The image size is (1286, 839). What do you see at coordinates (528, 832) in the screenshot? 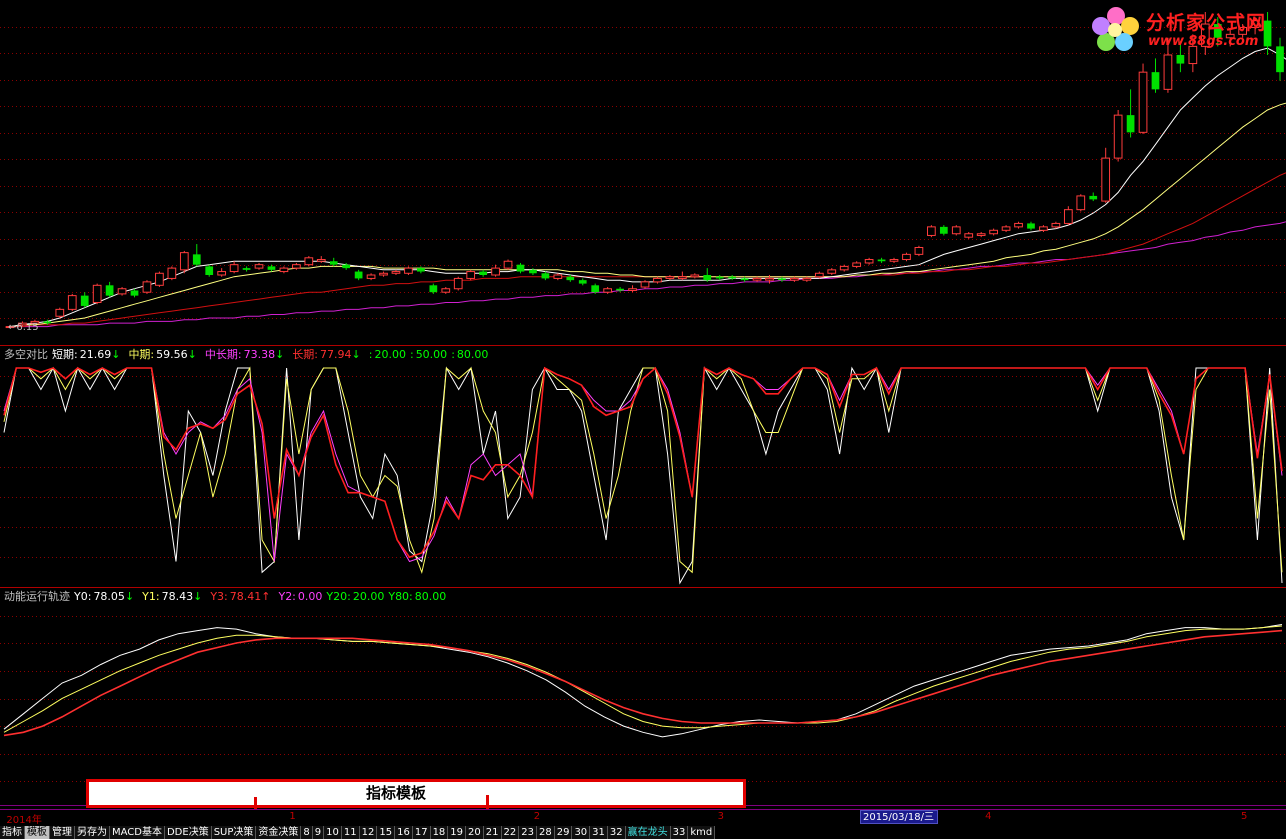
I see `tab-23: 23` at bounding box center [528, 832].